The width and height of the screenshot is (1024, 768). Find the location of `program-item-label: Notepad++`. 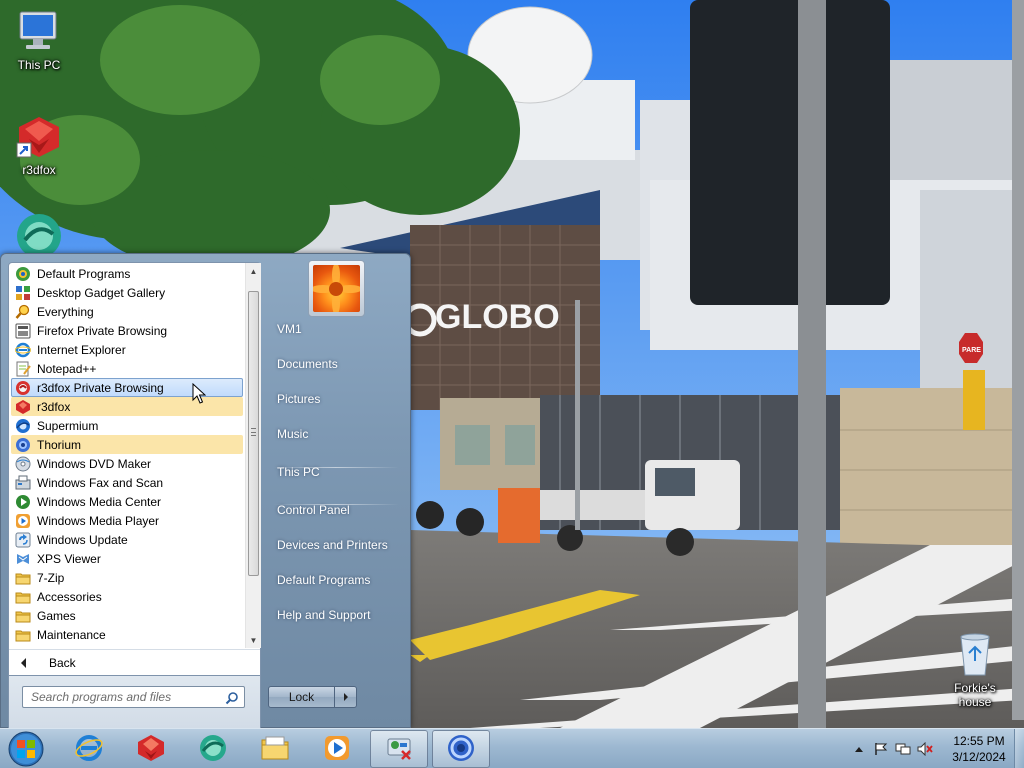

program-item-label: Notepad++ is located at coordinates (67, 368).